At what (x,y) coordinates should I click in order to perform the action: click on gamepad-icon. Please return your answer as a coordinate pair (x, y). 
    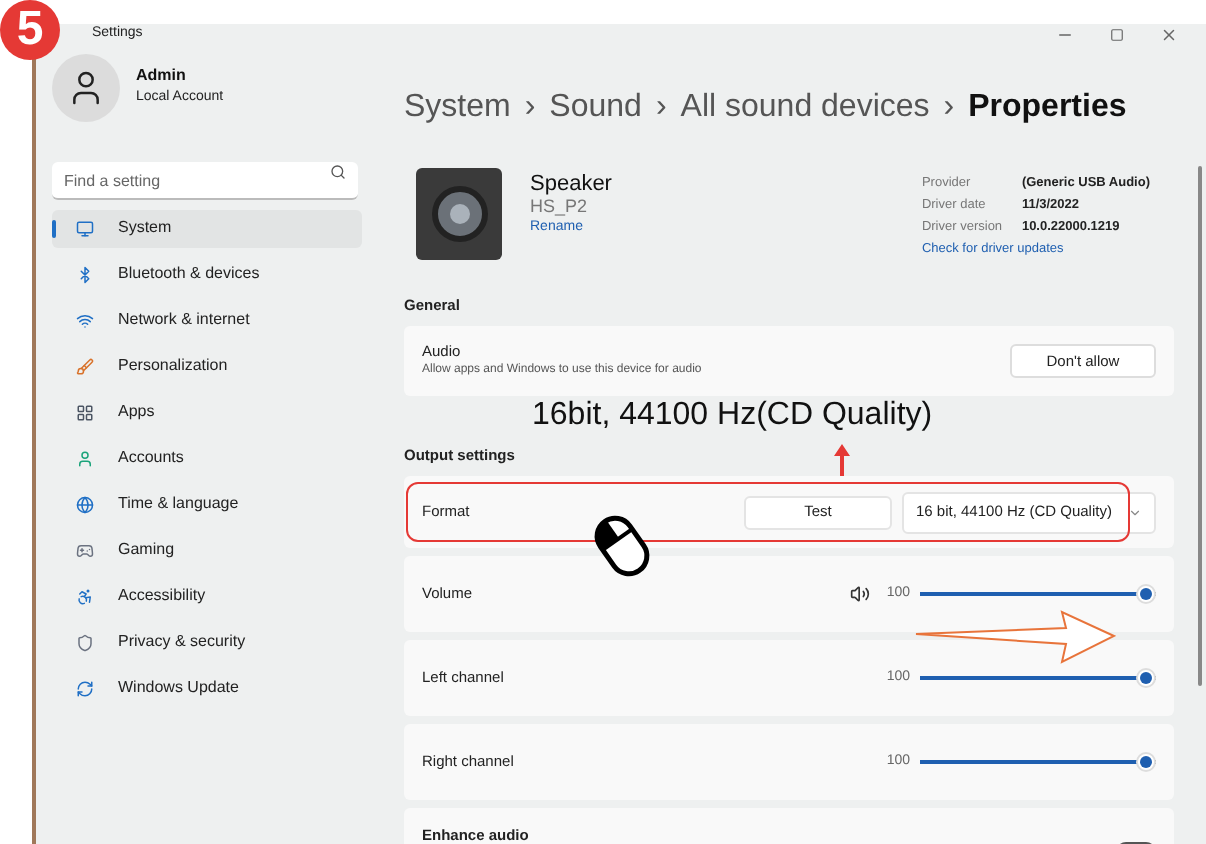
    Looking at the image, I should click on (85, 550).